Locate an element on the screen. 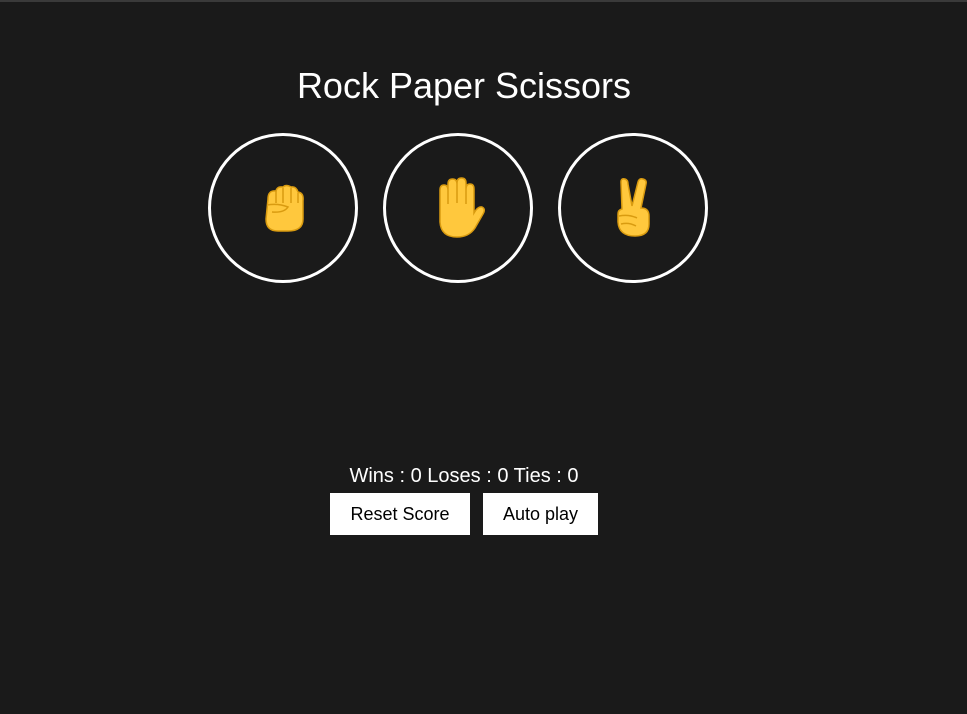 Image resolution: width=967 pixels, height=714 pixels. rock-button is located at coordinates (283, 208).